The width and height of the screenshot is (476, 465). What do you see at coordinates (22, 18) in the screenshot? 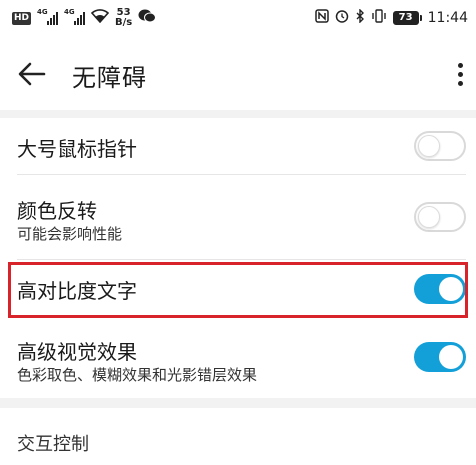
I see `hd-badge: HD` at bounding box center [22, 18].